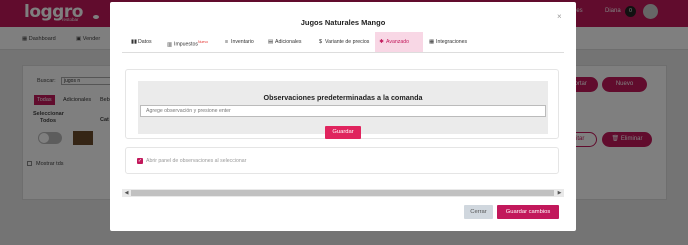  I want to click on tab-adicionales: ▤ Adicionales, so click(285, 42).